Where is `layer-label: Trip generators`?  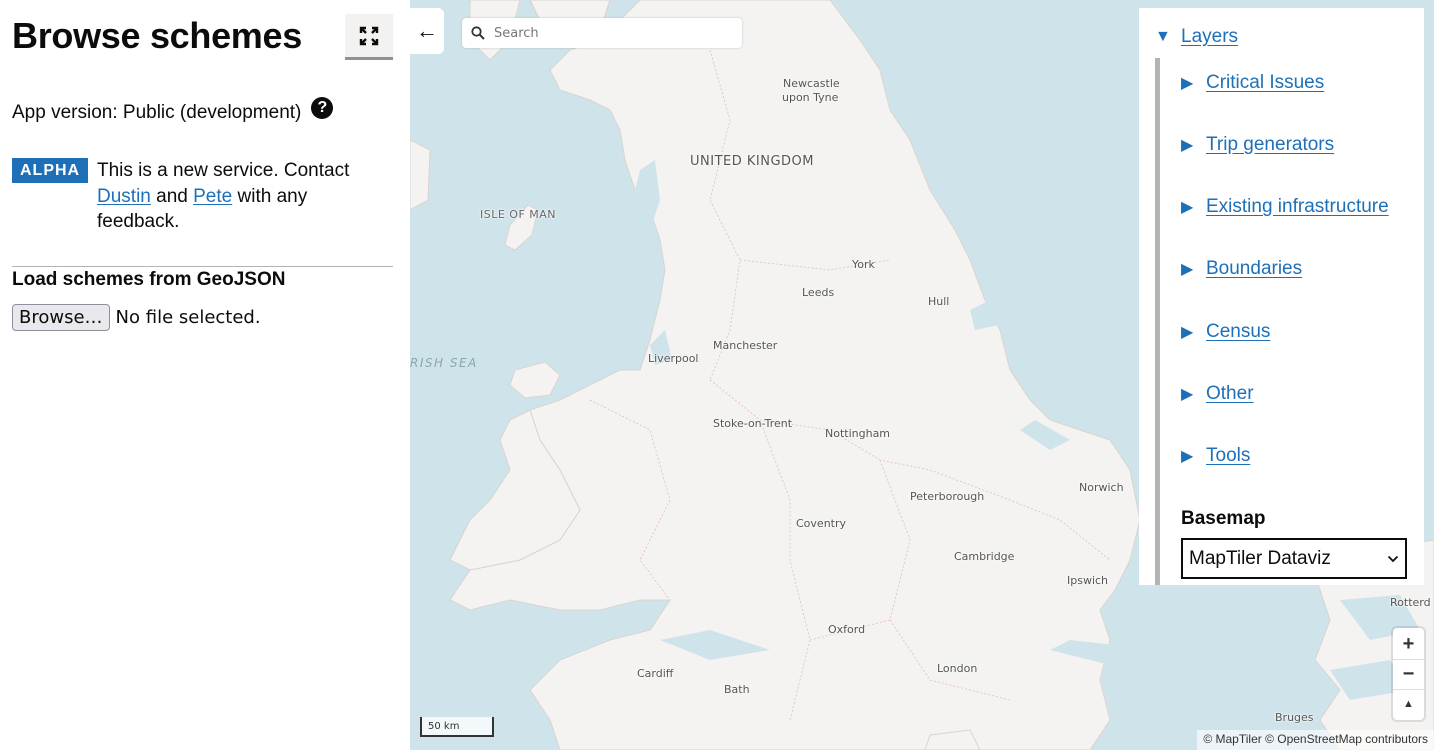
layer-label: Trip generators is located at coordinates (1270, 144).